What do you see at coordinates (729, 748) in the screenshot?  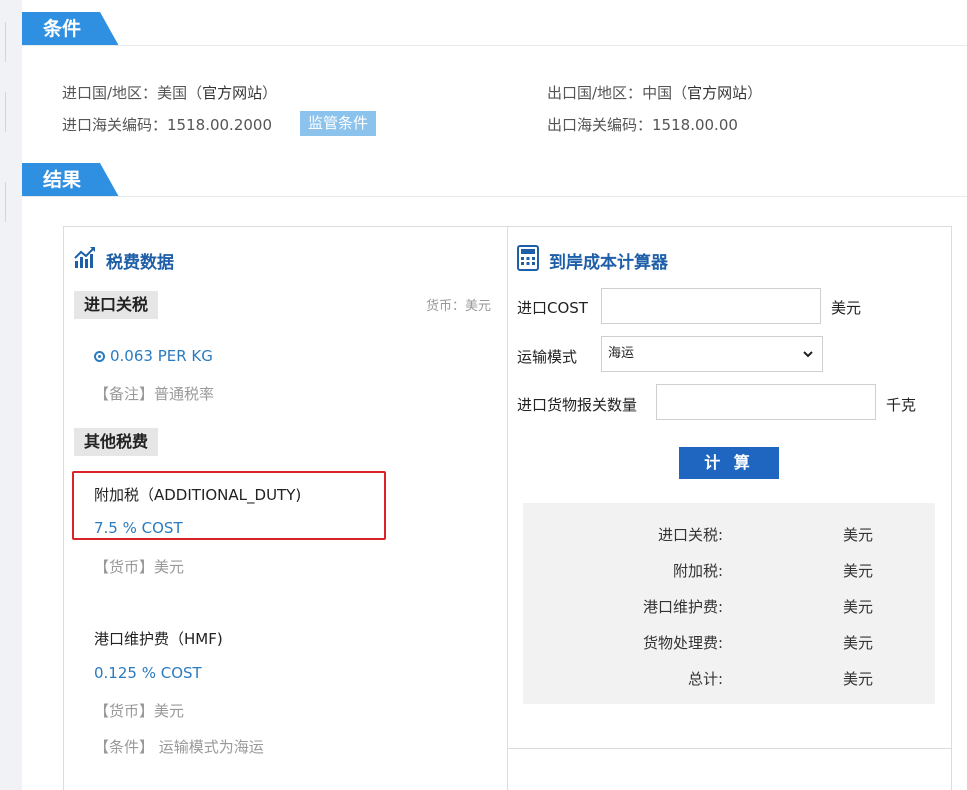 I see `panel-bottom-divider` at bounding box center [729, 748].